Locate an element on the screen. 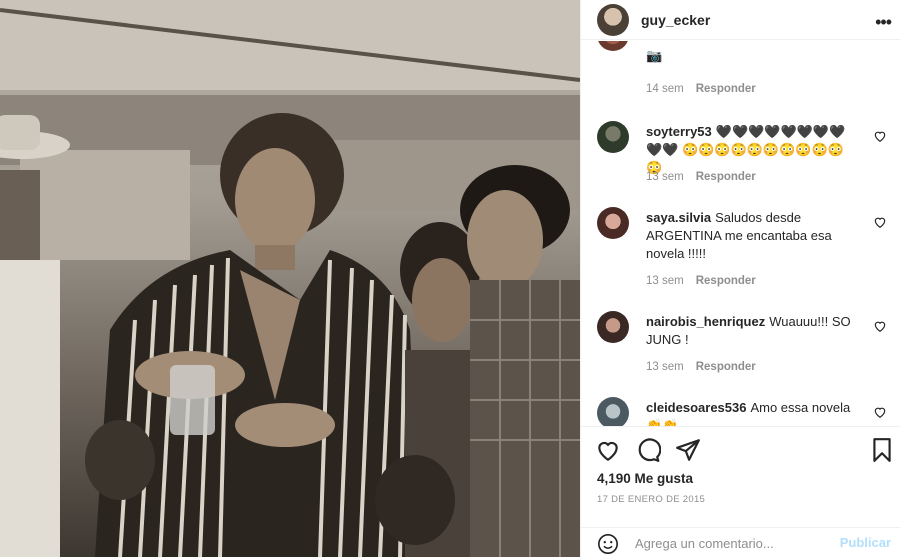  bookmark-icon is located at coordinates (882, 450).